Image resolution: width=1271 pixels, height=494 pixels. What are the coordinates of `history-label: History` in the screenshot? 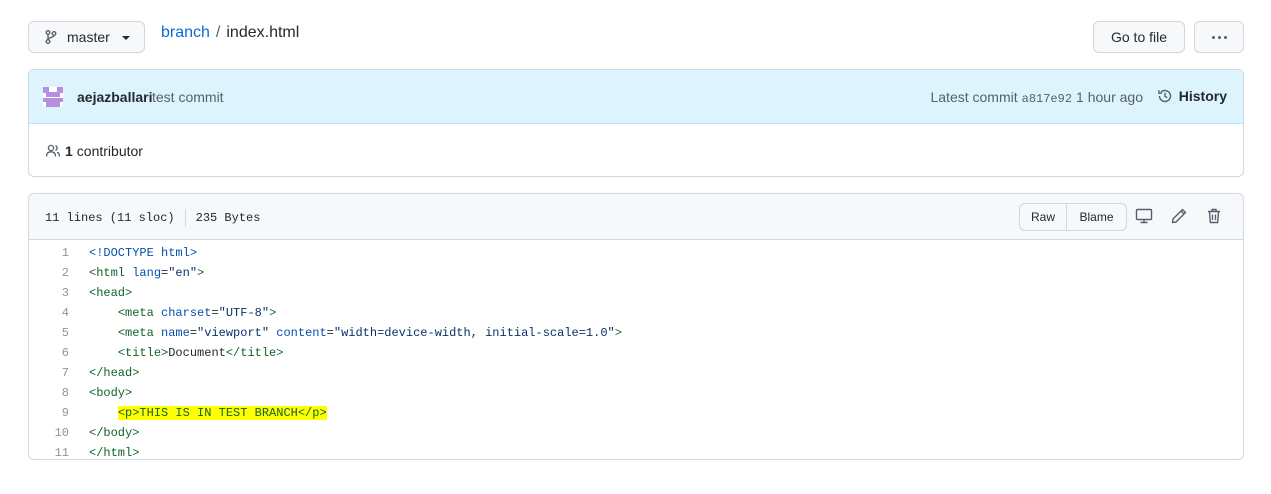 It's located at (1202, 96).